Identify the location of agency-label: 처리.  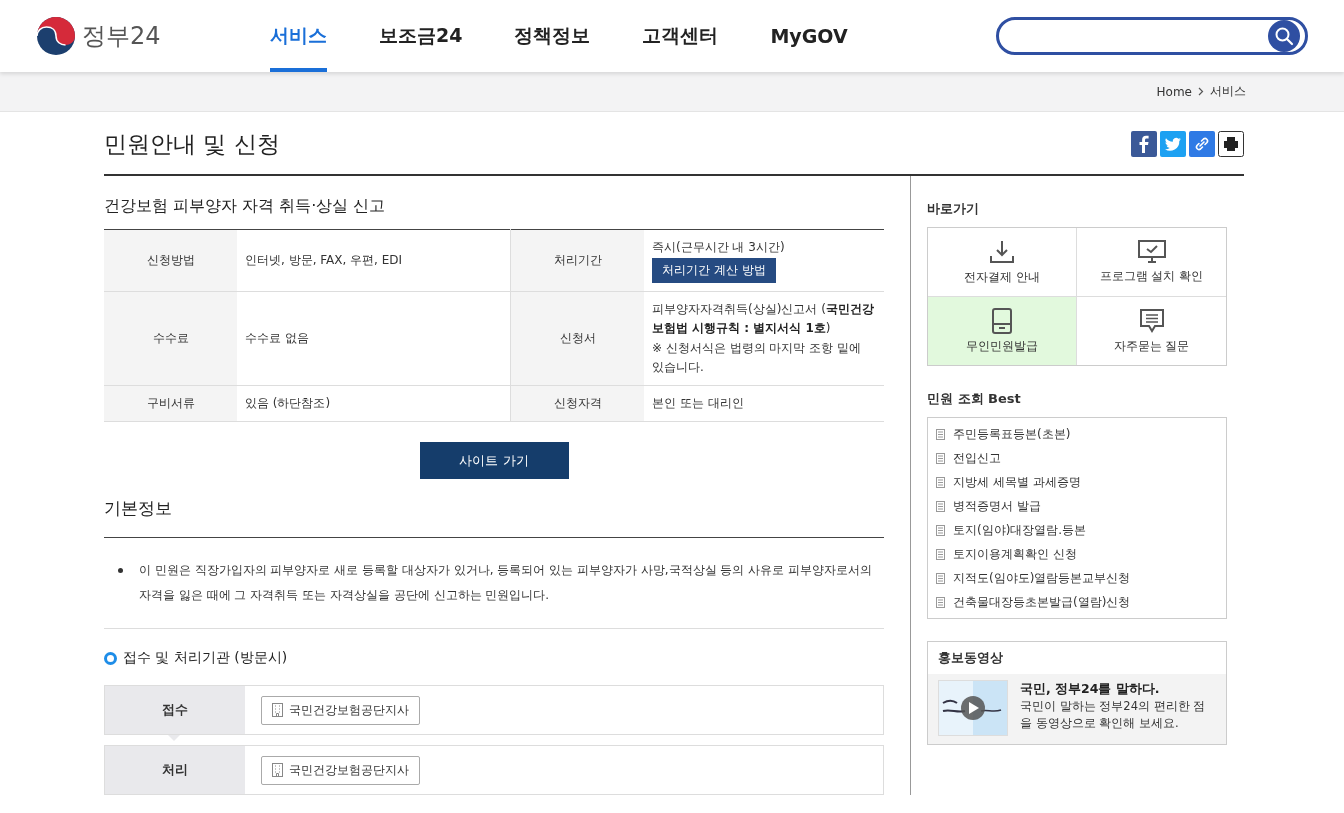
(175, 770).